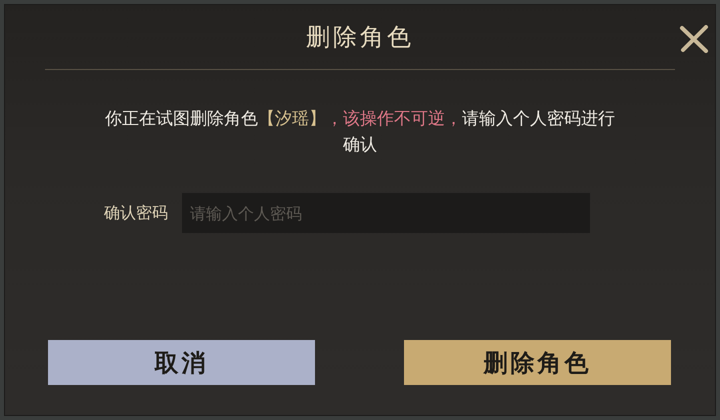 This screenshot has height=420, width=720. I want to click on dialog-title: 删除角色, so click(360, 37).